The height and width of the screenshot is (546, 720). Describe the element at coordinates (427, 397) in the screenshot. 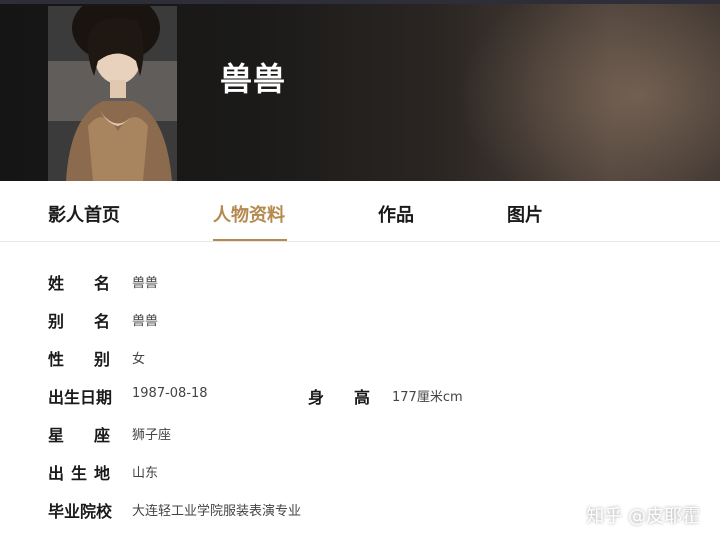

I see `height-value: 177厘米cm` at that location.